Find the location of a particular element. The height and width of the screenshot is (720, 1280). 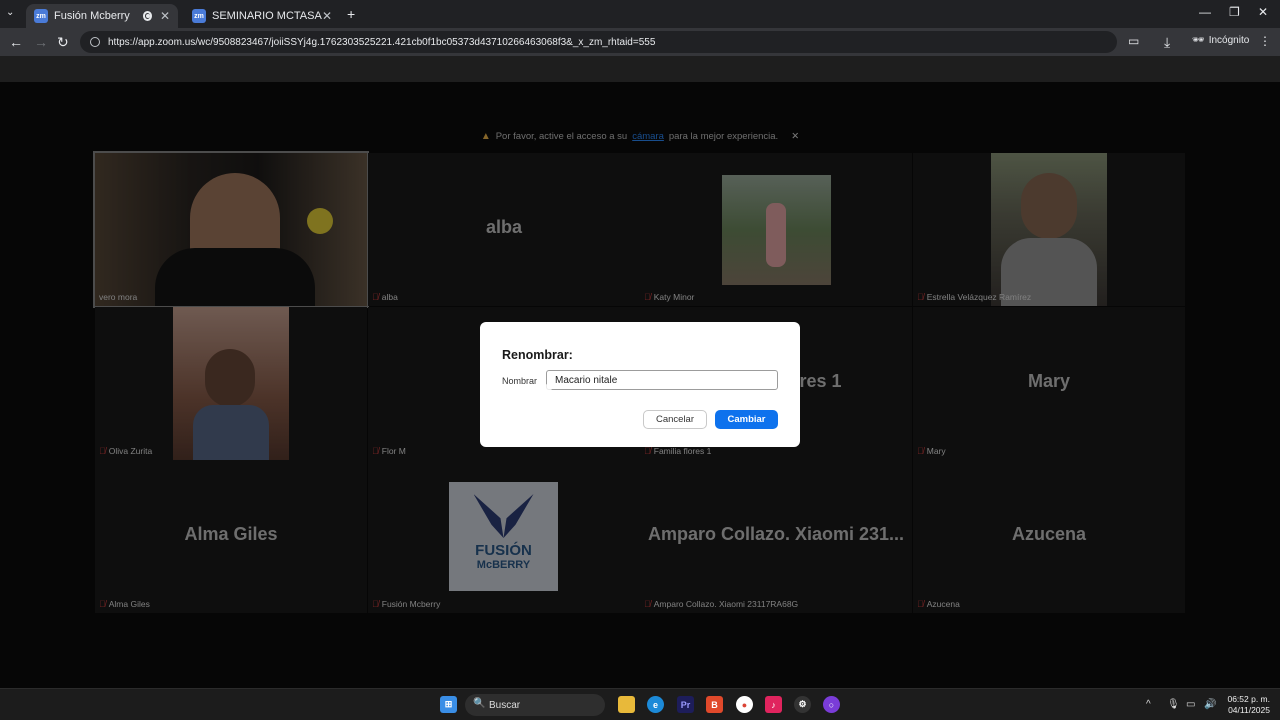

name-field-label: Nombrar is located at coordinates (520, 381).